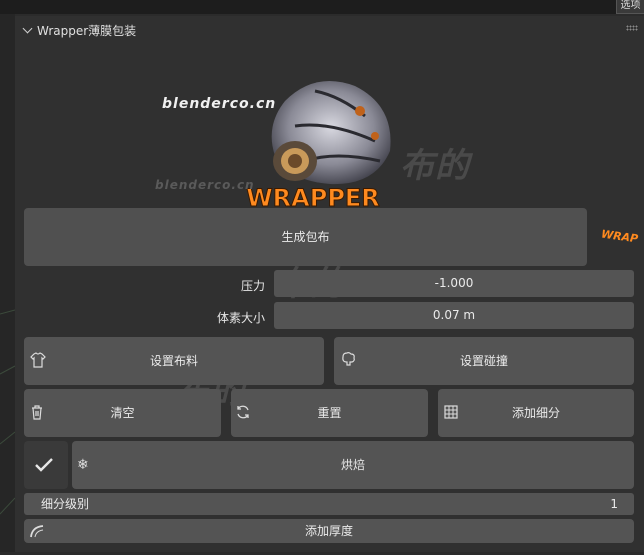 This screenshot has width=644, height=555. I want to click on add-subdiv-label: 添加细分, so click(535, 413).